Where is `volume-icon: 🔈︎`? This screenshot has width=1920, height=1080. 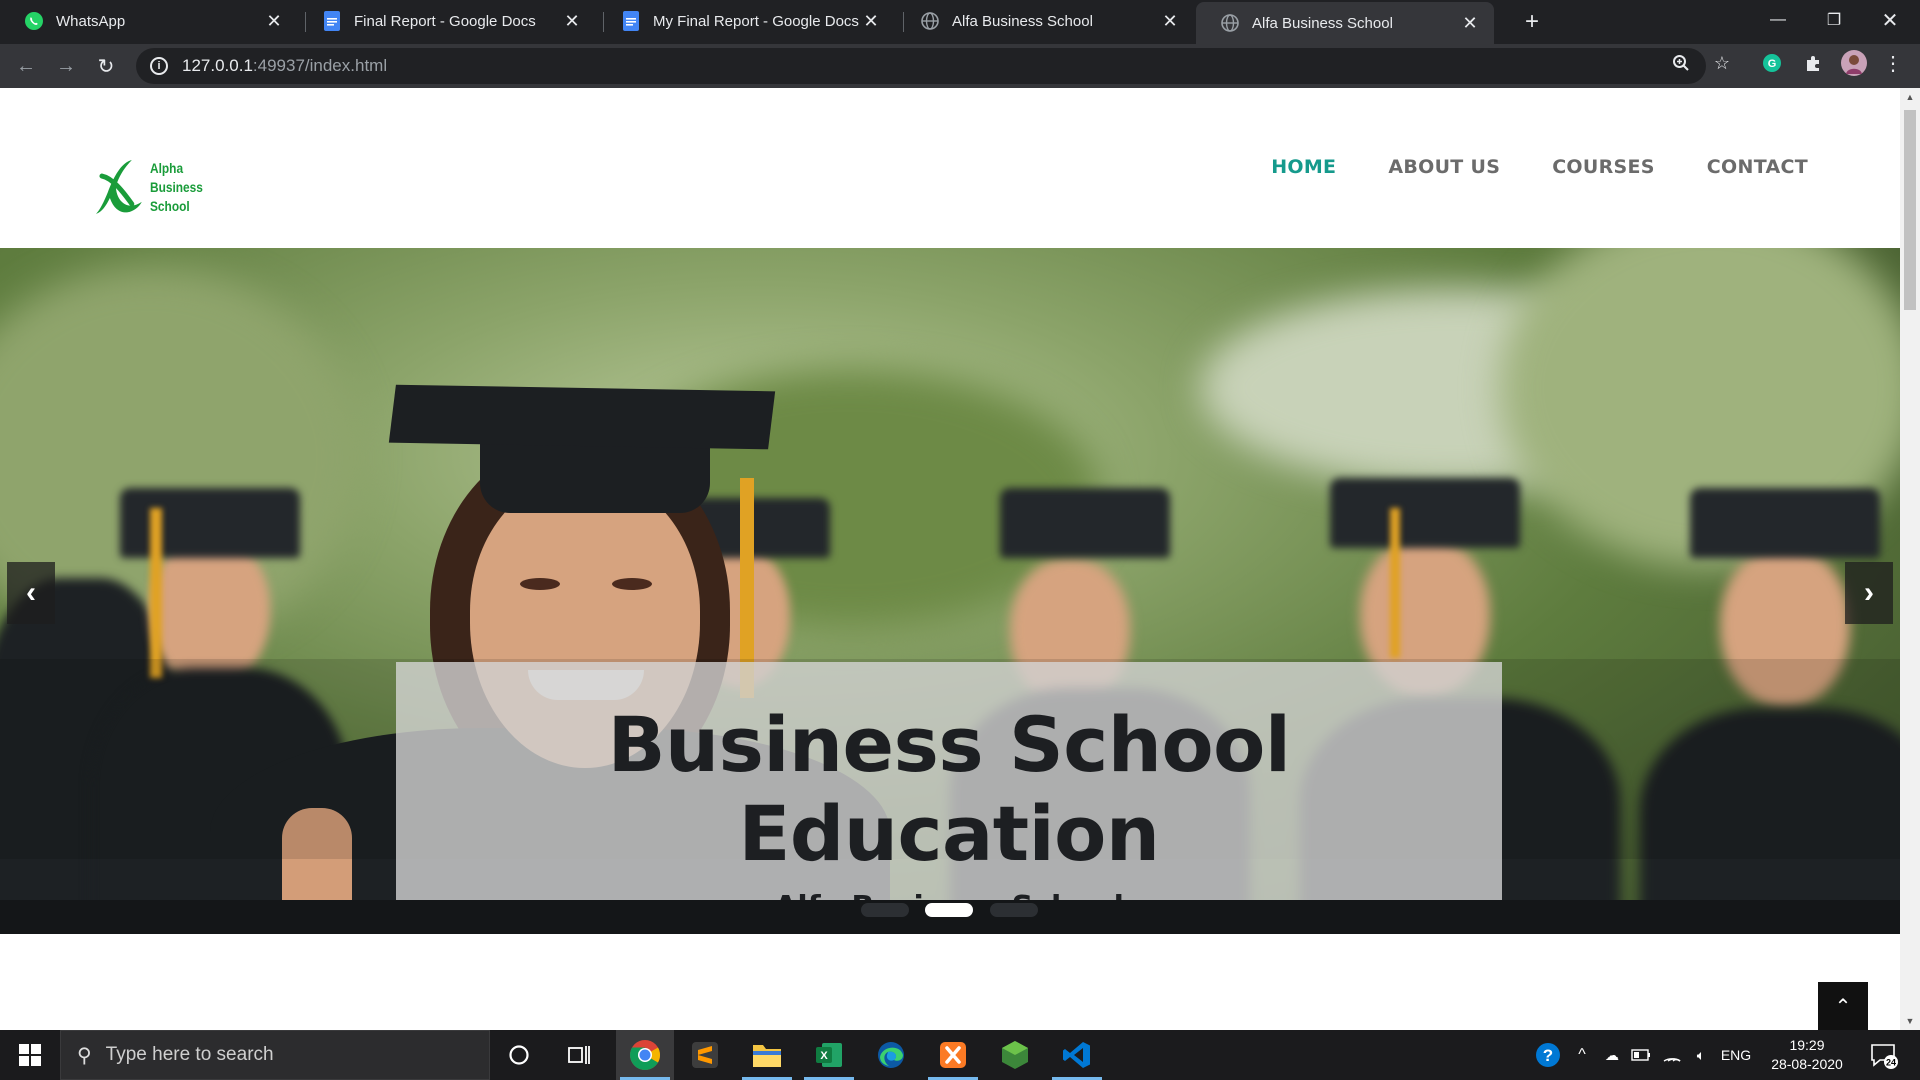
volume-icon: 🔈︎ is located at coordinates (1701, 1055).